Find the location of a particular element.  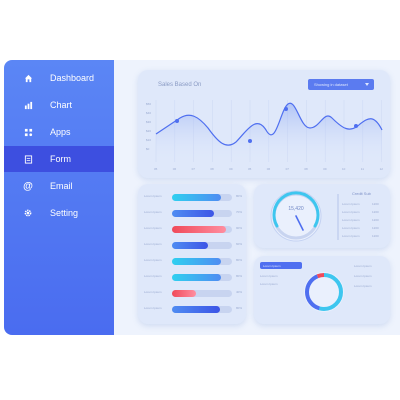

progress-row: Lorem Ipsum 40% is located at coordinates (194, 293).